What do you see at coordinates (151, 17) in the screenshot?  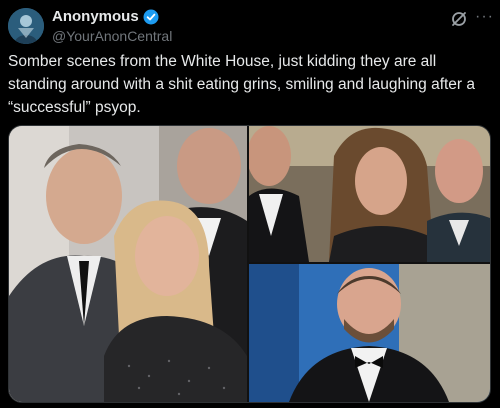 I see `verified-badge-icon` at bounding box center [151, 17].